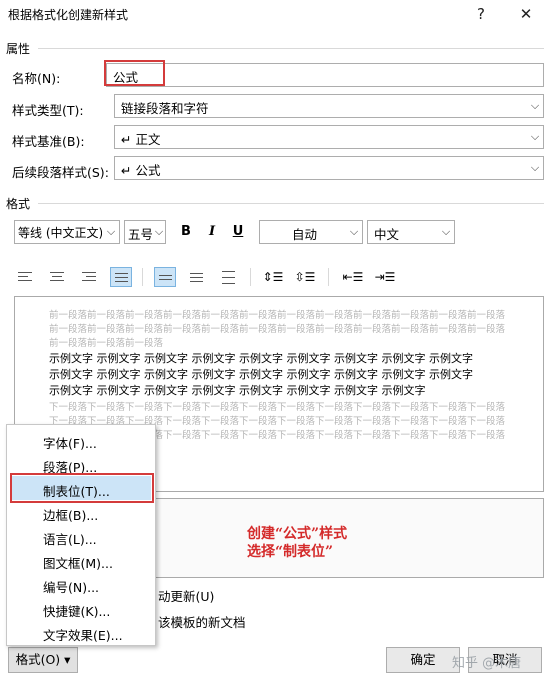 This screenshot has height=686, width=550. I want to click on style-type-select: 链接段落和字符 ⌵, so click(329, 106).